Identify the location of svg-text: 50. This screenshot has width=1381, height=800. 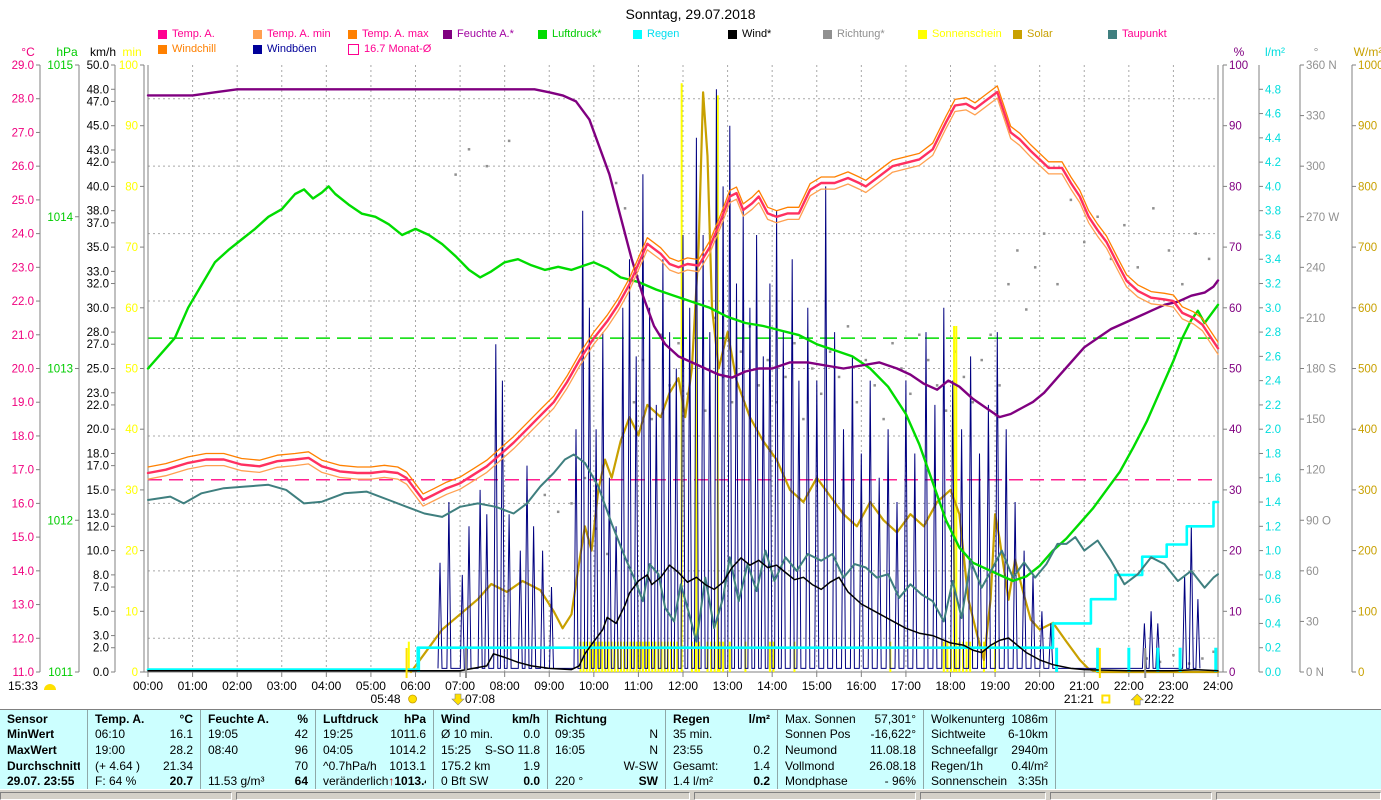
(131, 370).